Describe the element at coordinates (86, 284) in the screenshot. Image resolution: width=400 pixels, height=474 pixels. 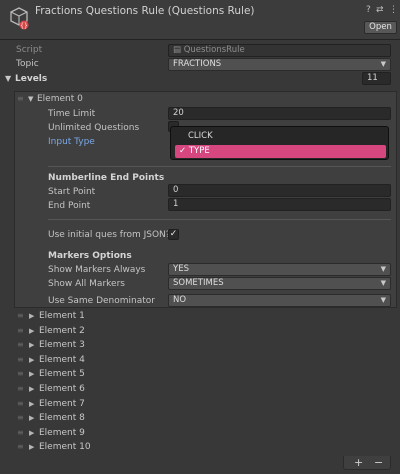
I see `show-all-markers-label: Show All Markers` at that location.